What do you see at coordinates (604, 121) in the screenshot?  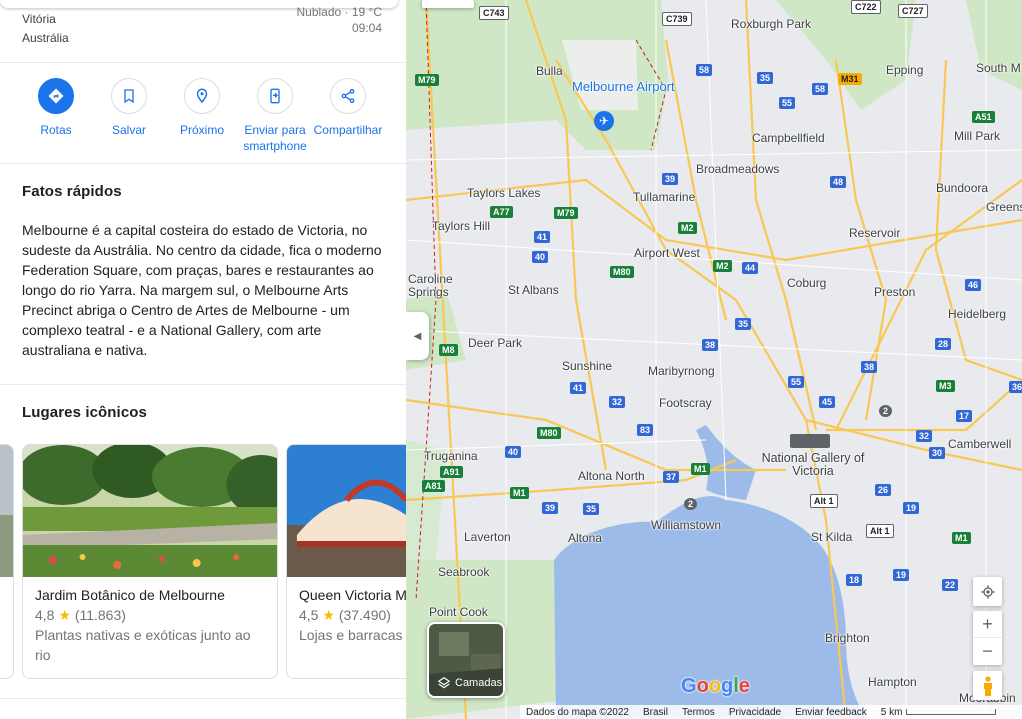 I see `airport-icon: ✈` at bounding box center [604, 121].